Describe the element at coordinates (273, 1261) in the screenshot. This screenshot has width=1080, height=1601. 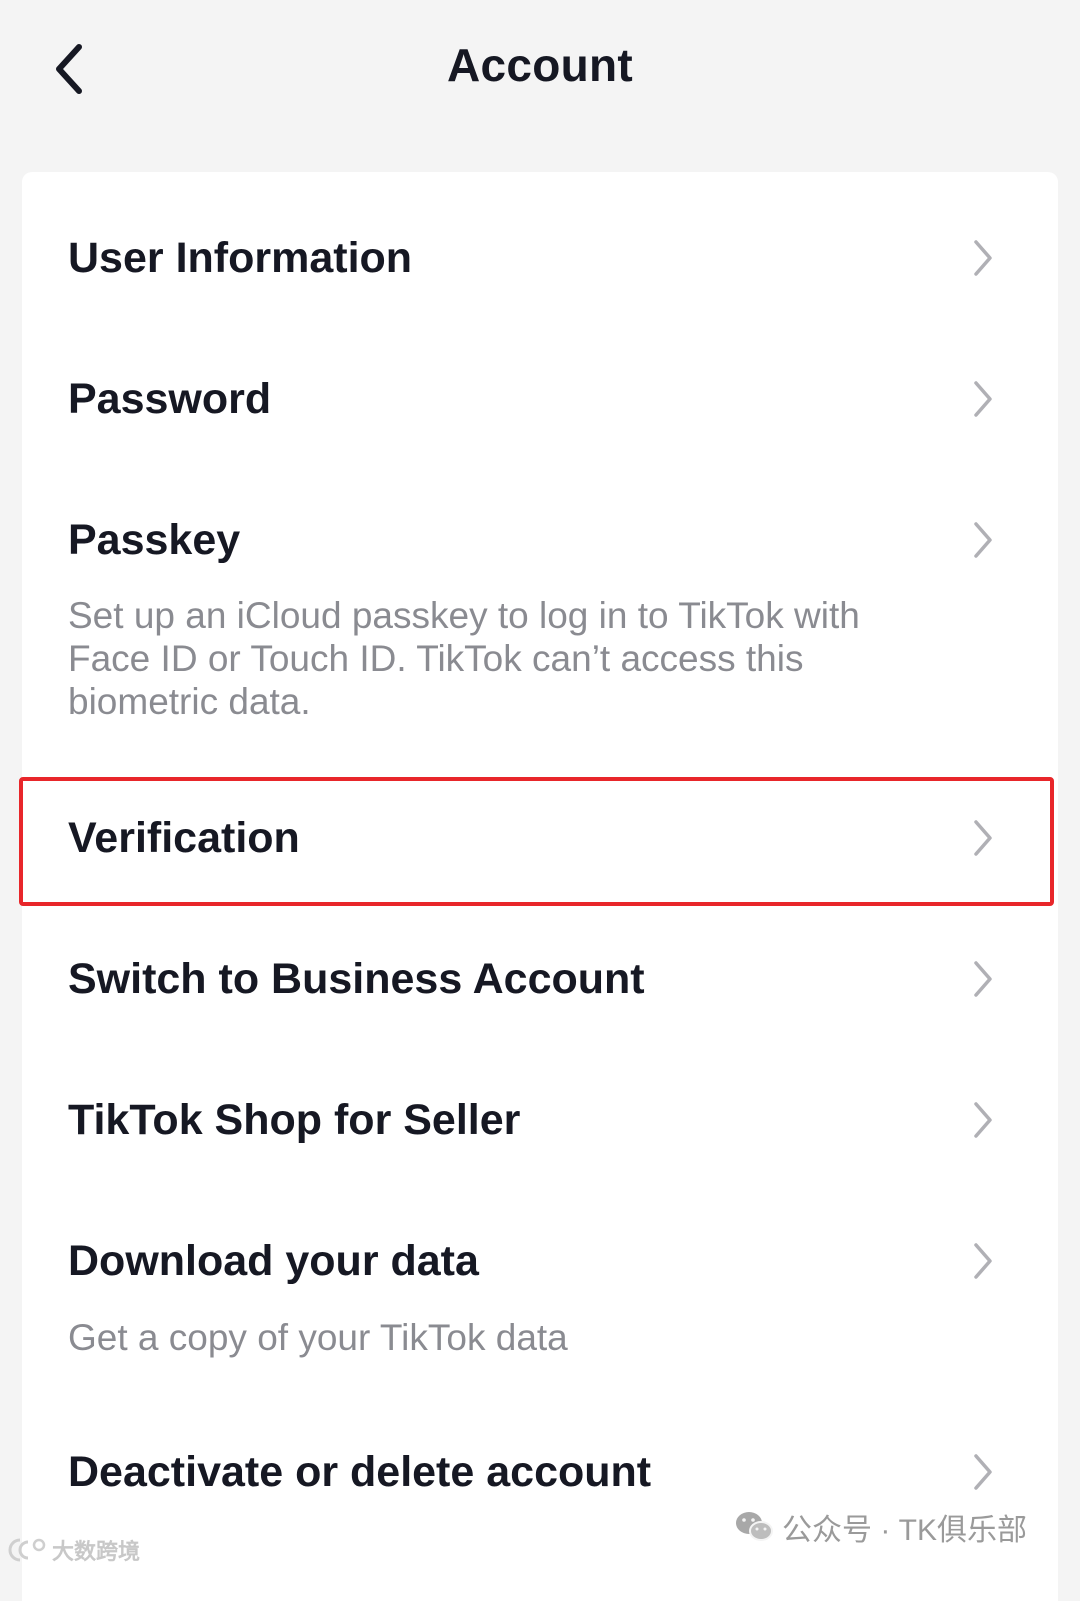
I see `settings-item-title: Download your data` at that location.